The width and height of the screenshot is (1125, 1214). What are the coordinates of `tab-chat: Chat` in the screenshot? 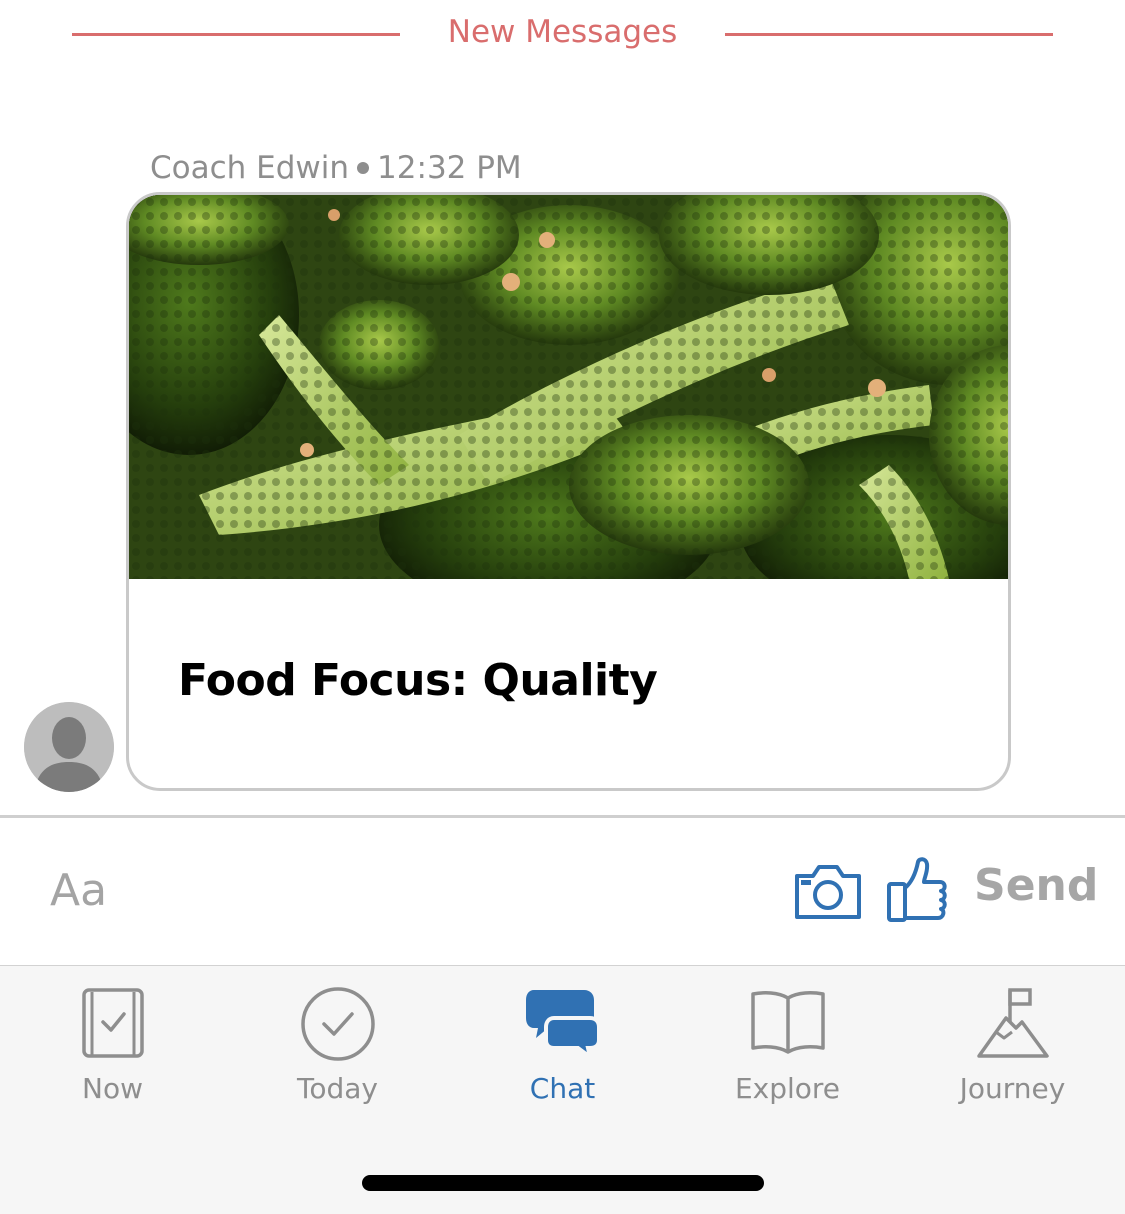 It's located at (562, 1041).